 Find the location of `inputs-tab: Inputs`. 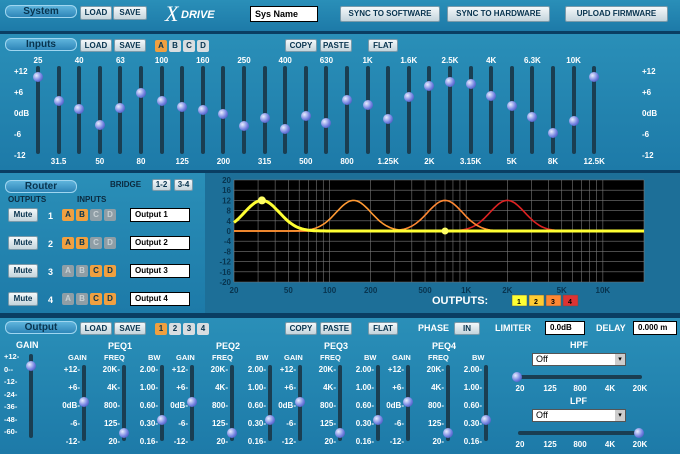

inputs-tab: Inputs is located at coordinates (41, 44).